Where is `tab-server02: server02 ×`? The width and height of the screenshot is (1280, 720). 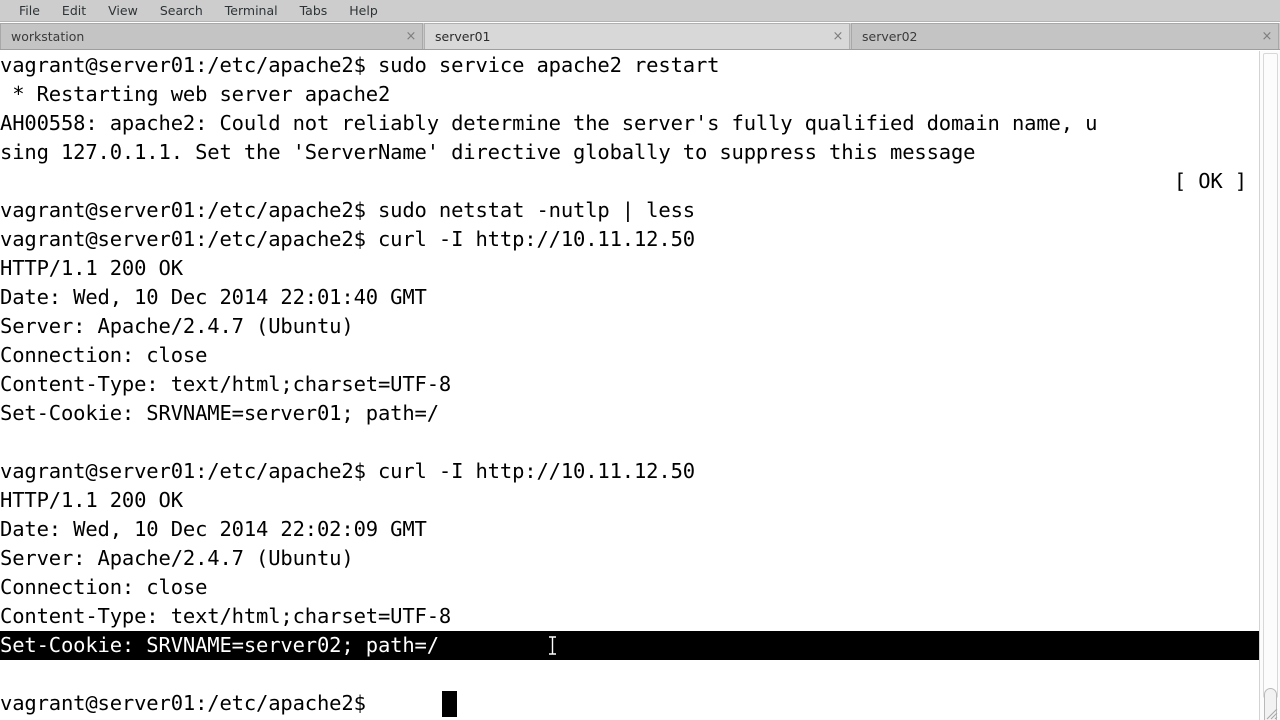
tab-server02: server02 × is located at coordinates (1065, 36).